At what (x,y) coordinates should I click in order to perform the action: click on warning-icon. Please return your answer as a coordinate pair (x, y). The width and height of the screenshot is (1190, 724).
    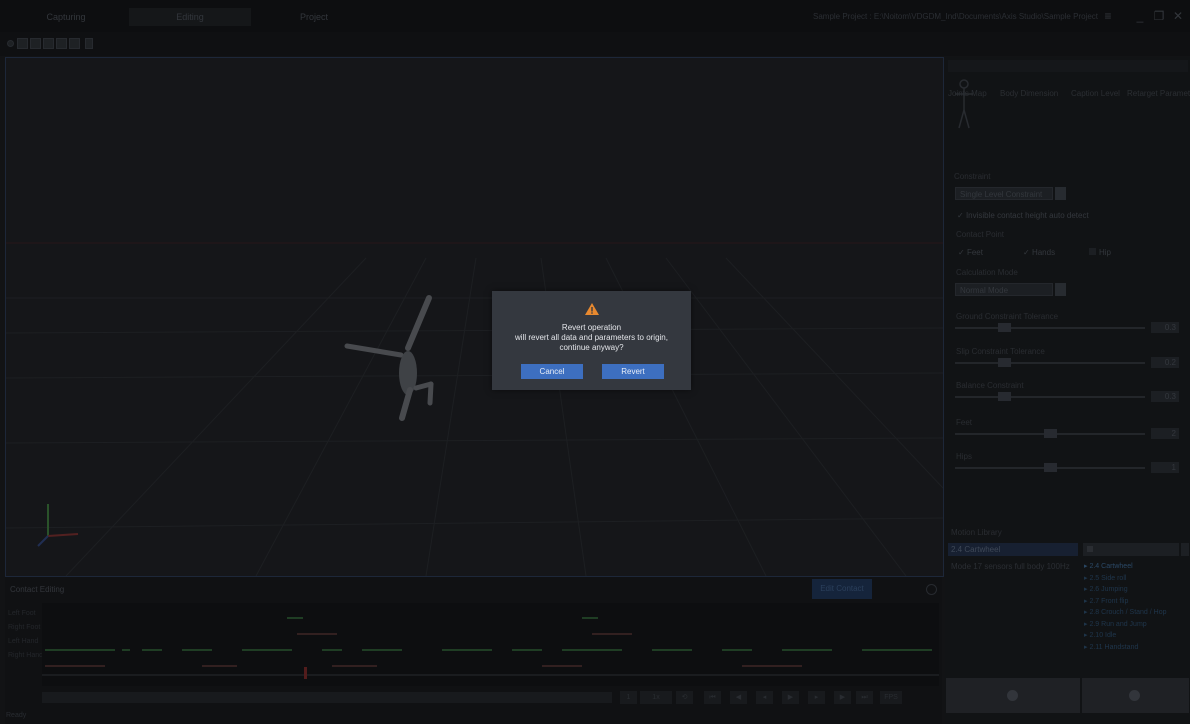
    Looking at the image, I should click on (592, 309).